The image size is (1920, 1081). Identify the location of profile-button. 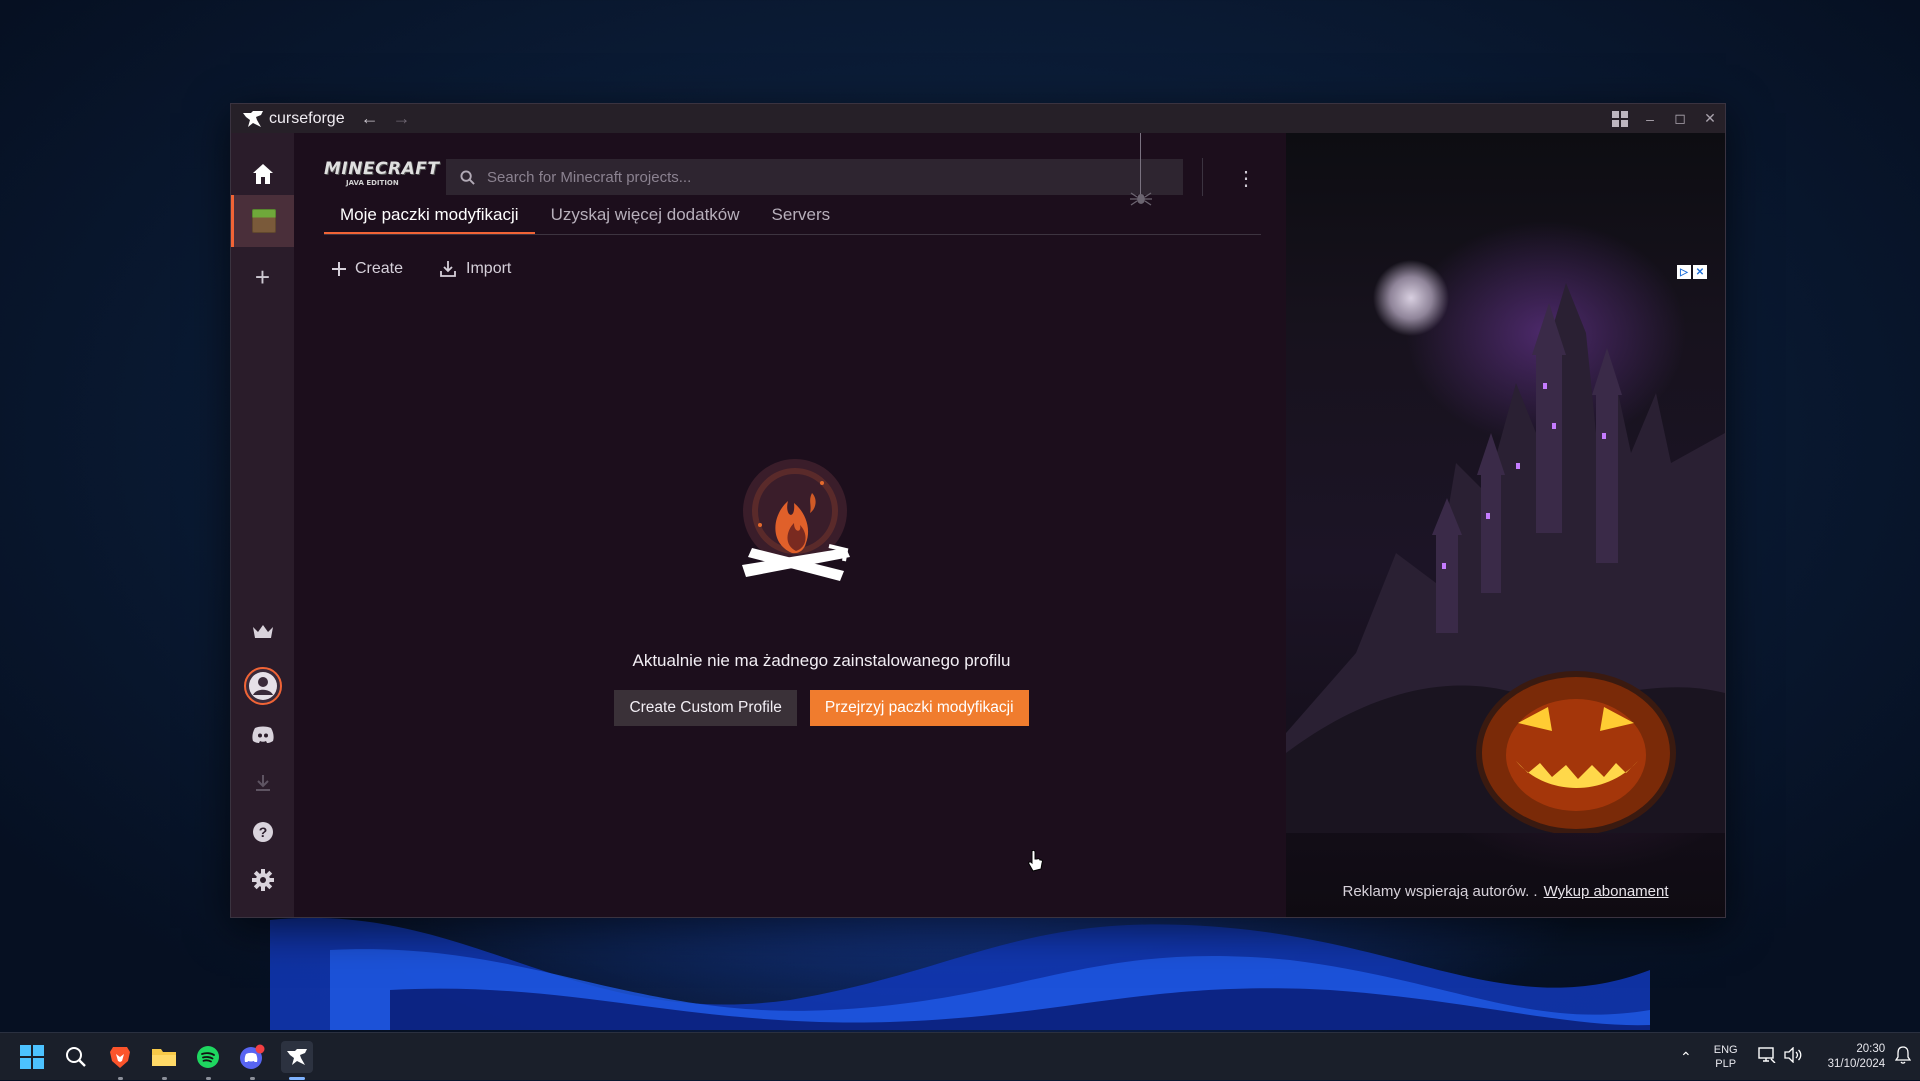
(262, 686).